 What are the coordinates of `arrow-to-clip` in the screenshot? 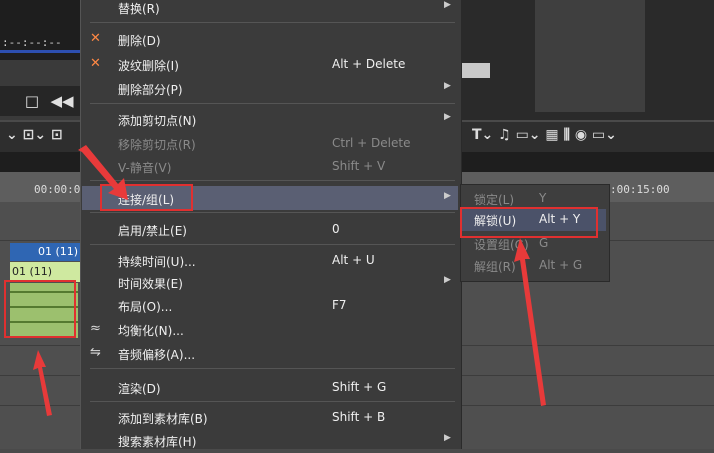 It's located at (42, 383).